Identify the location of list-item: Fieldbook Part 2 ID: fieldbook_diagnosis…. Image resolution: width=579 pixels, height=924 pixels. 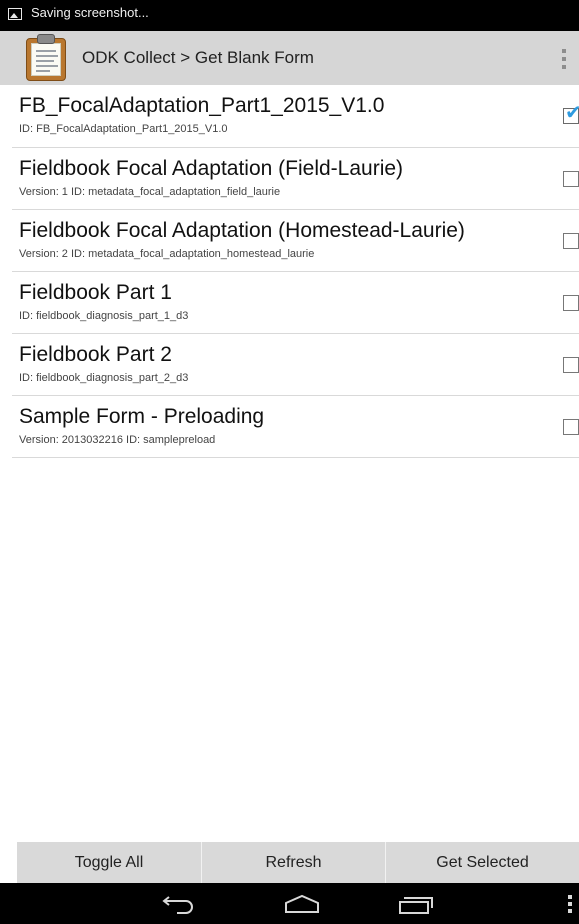
(295, 365).